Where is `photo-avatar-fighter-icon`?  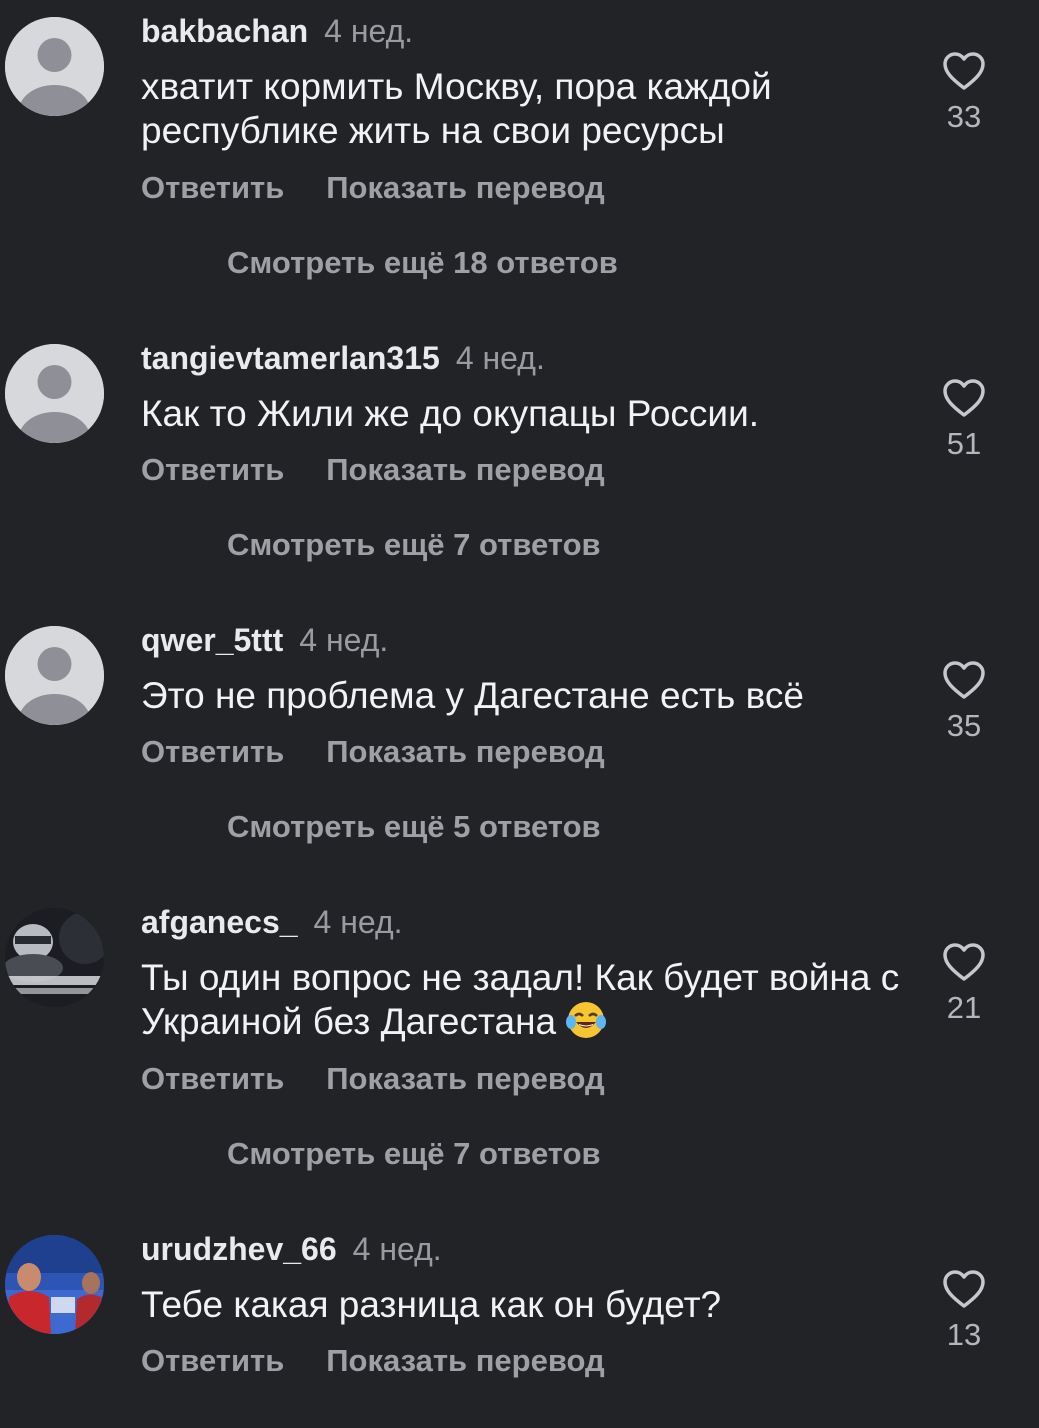 photo-avatar-fighter-icon is located at coordinates (54, 1284).